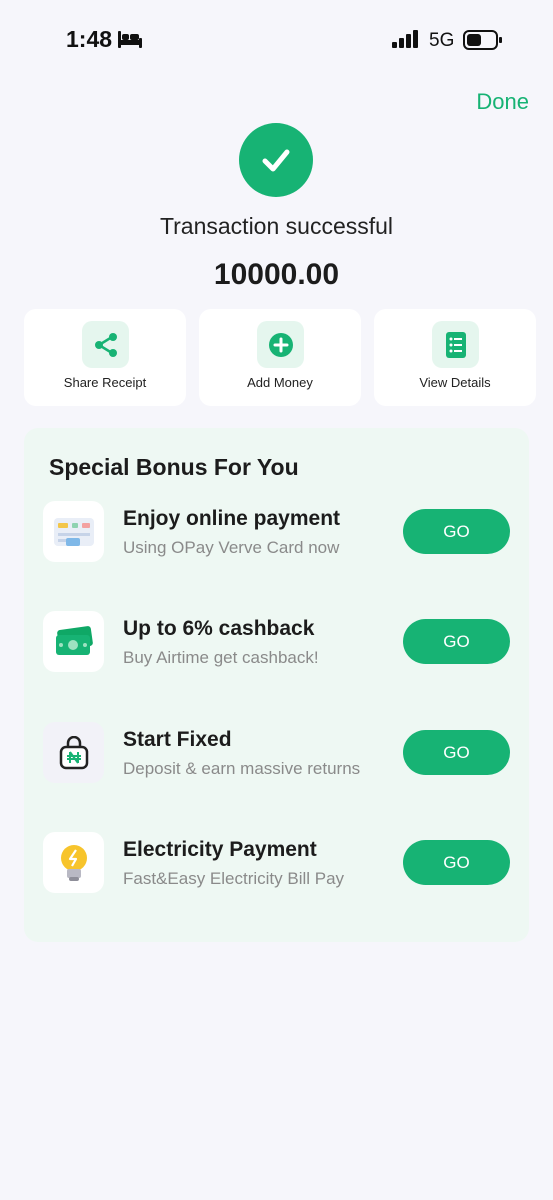 The width and height of the screenshot is (553, 1200). I want to click on light-bulb-icon, so click(73, 862).